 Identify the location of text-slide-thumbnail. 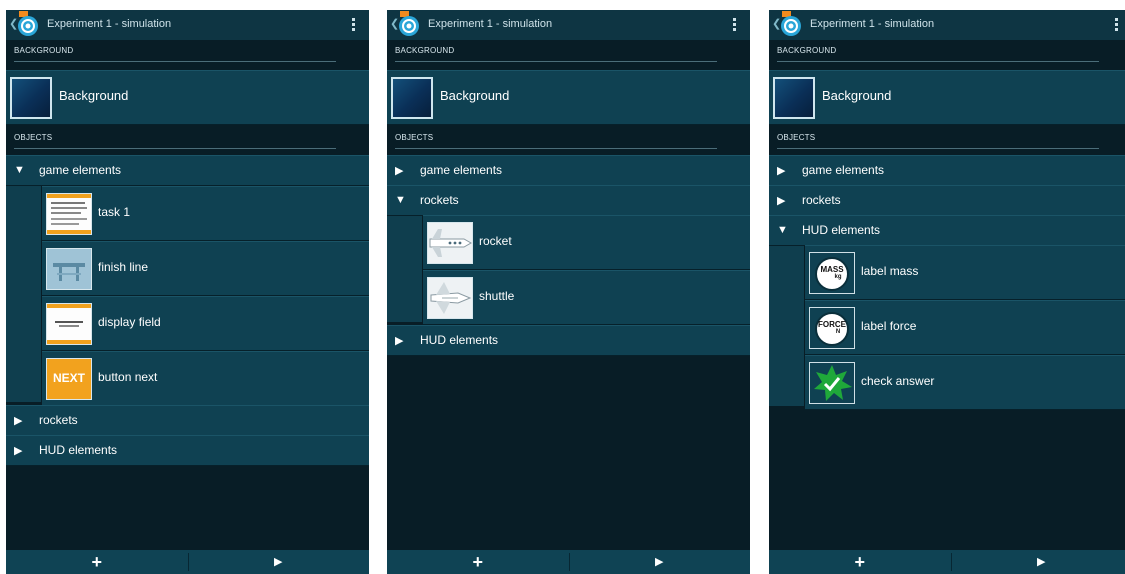
(69, 214).